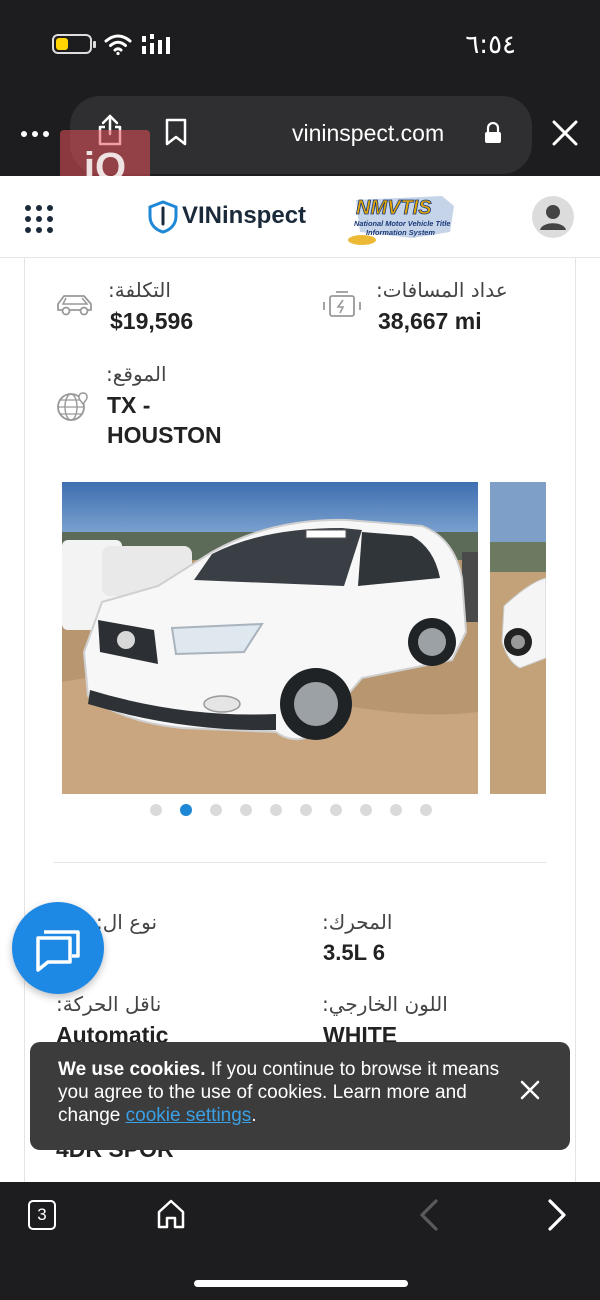 The image size is (600, 1300). Describe the element at coordinates (42, 1215) in the screenshot. I see `tabs-button: 3` at that location.